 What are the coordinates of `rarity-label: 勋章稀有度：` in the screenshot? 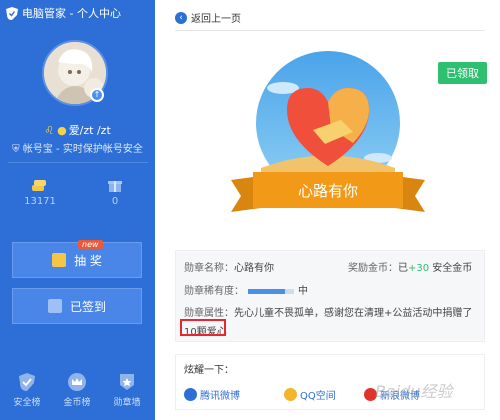 It's located at (214, 291).